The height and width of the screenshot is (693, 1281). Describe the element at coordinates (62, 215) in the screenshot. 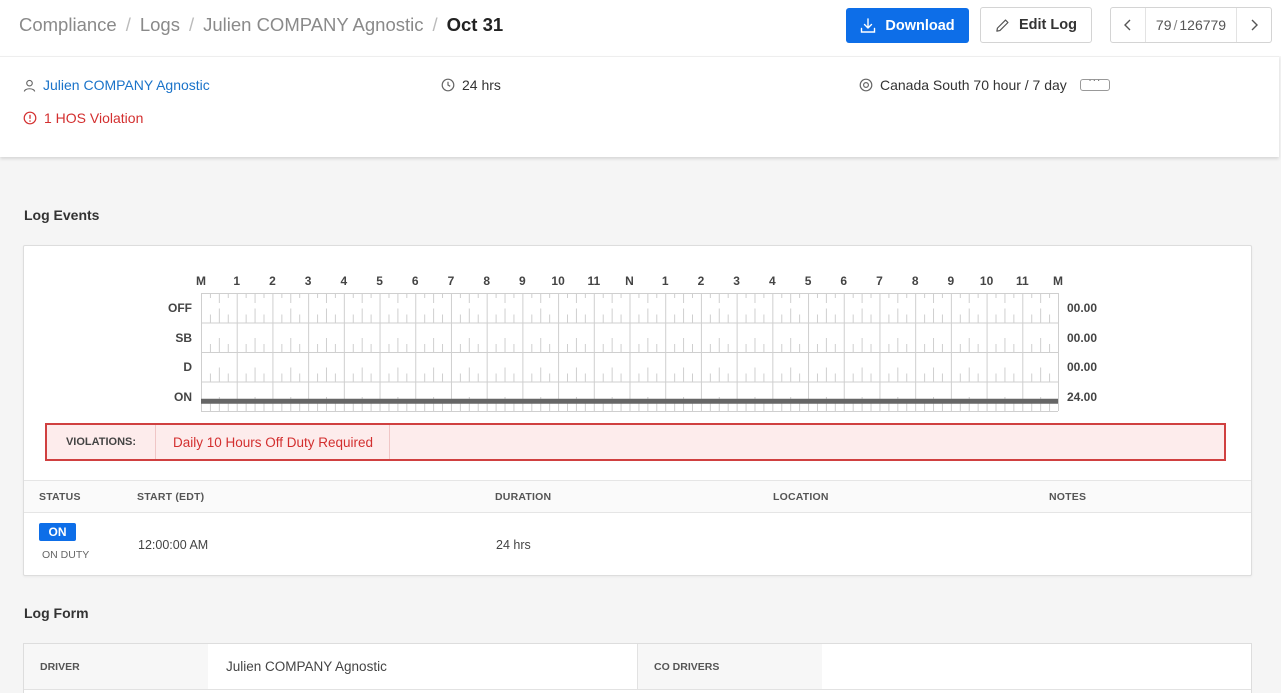

I see `log-events-title: Log Events` at that location.